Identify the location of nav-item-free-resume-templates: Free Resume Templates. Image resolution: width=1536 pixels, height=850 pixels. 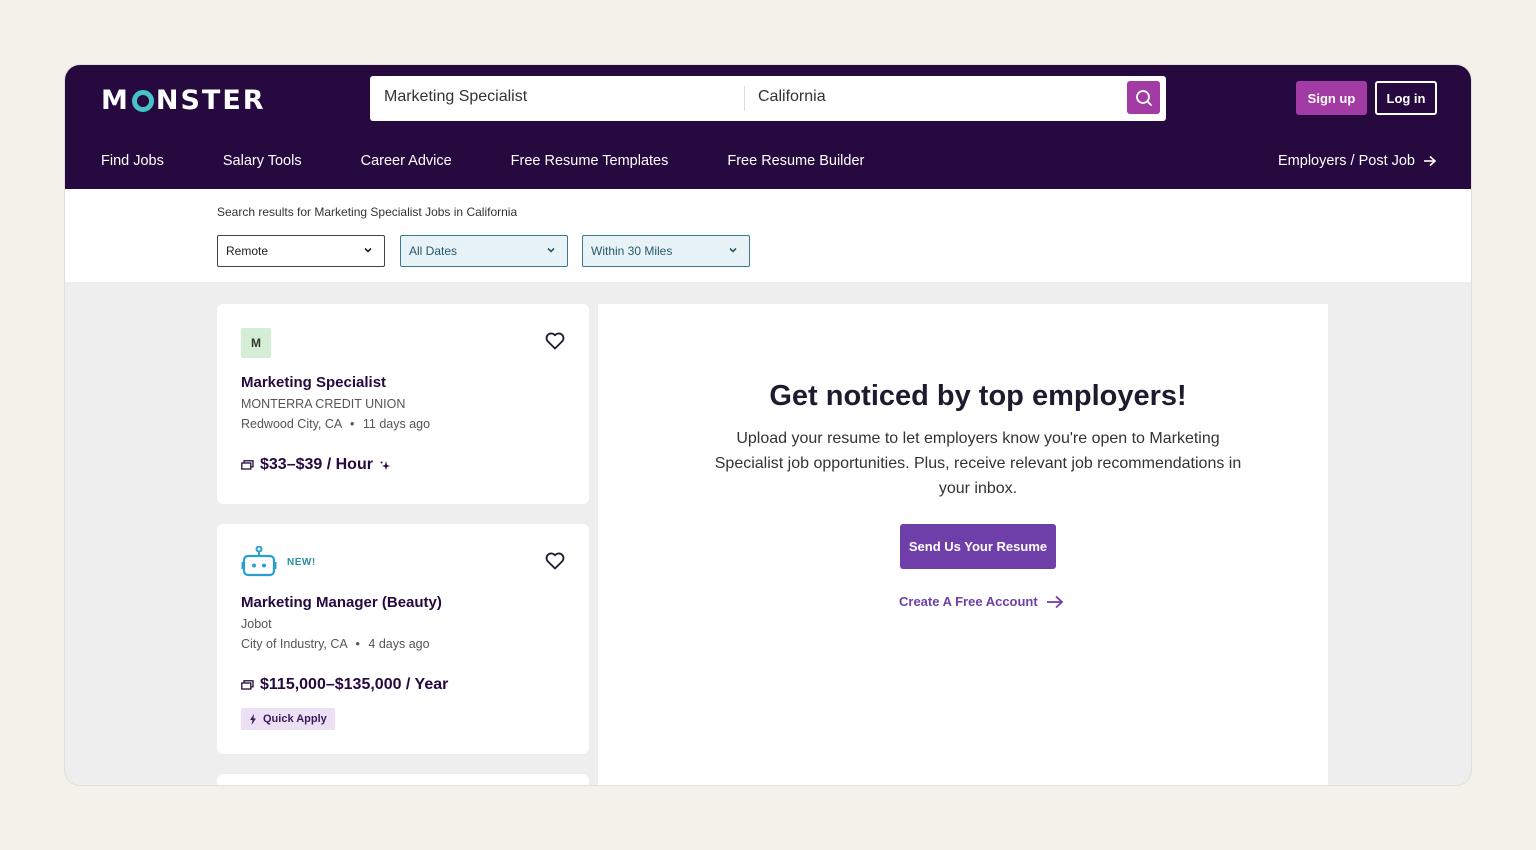
(590, 163).